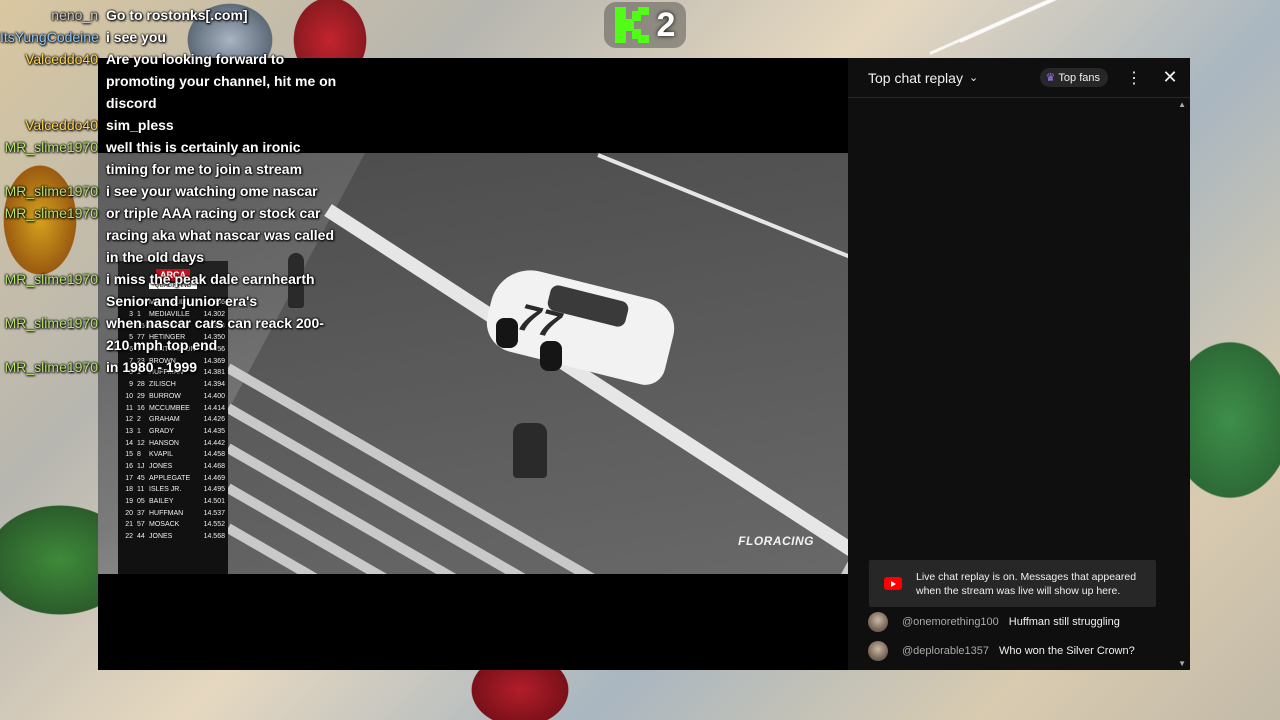 Image resolution: width=1280 pixels, height=720 pixels. I want to click on close-icon: ✕, so click(1170, 77).